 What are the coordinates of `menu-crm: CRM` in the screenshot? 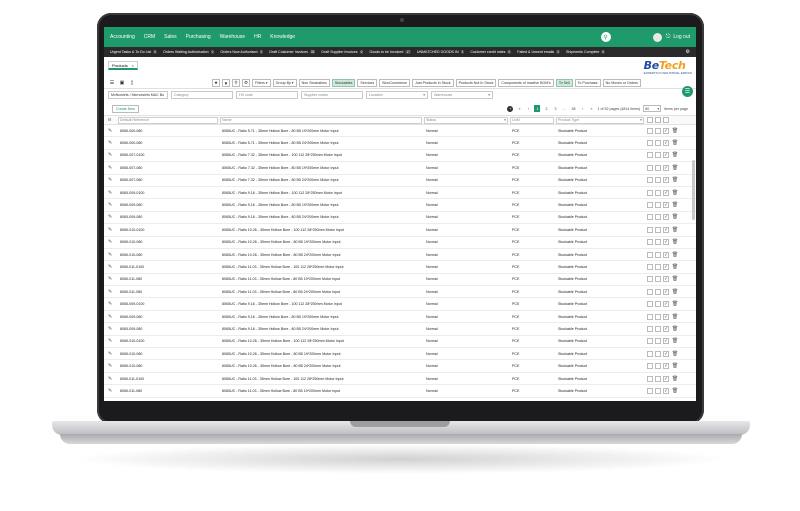 It's located at (149, 37).